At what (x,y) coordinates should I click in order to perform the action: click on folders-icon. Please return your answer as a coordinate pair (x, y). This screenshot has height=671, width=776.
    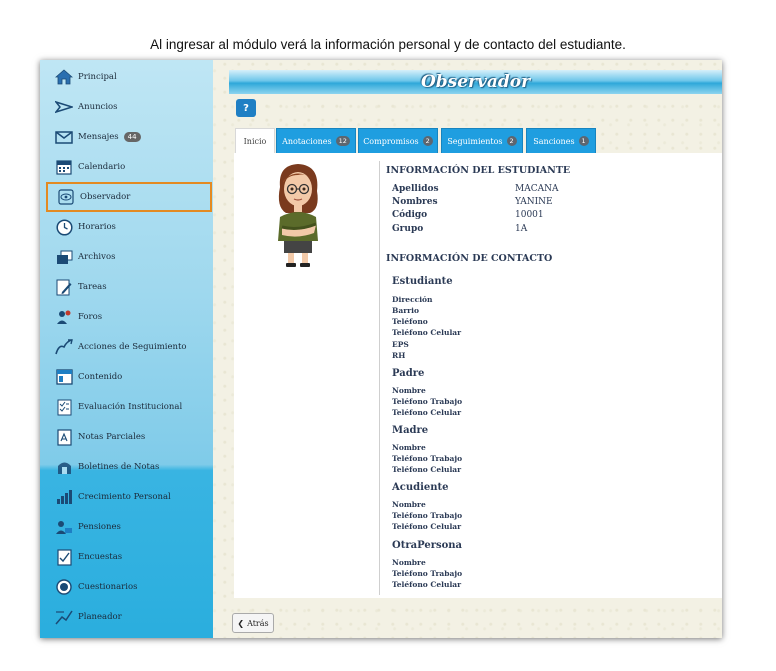
    Looking at the image, I should click on (64, 257).